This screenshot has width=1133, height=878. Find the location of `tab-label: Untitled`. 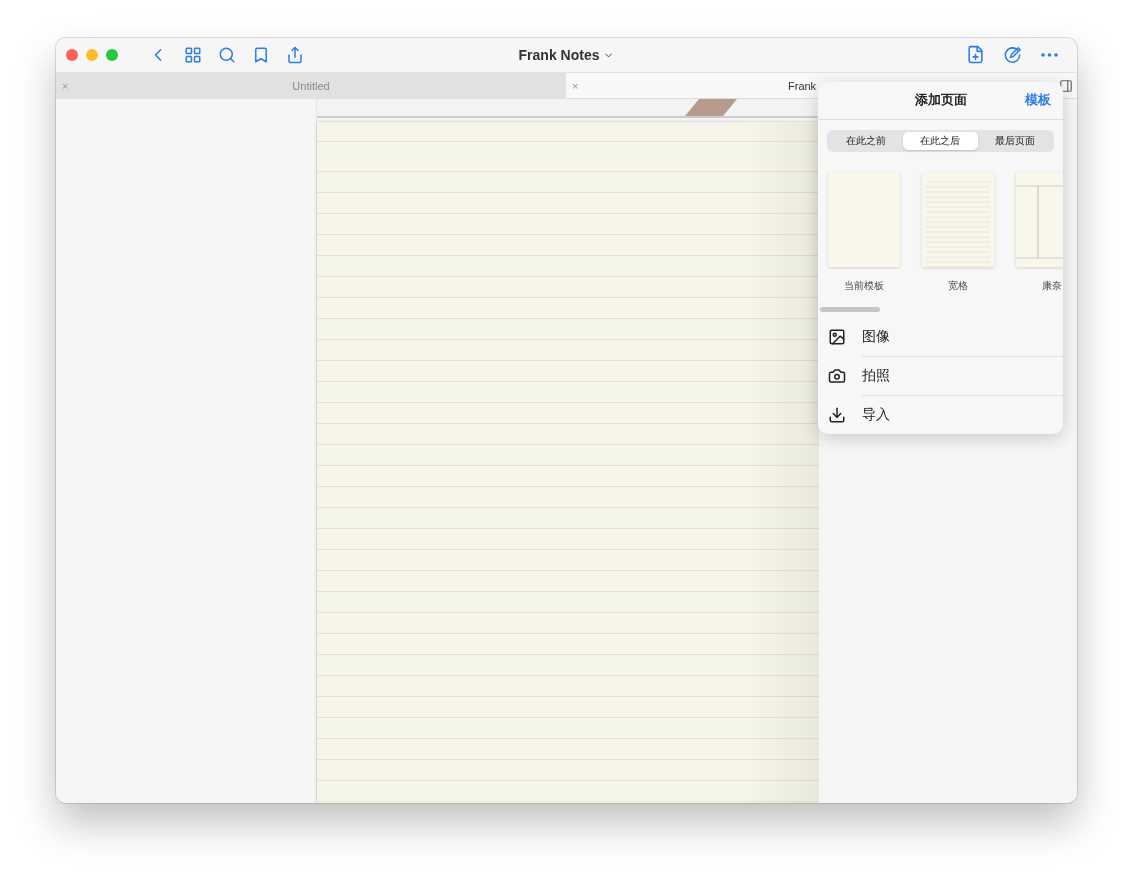

tab-label: Untitled is located at coordinates (311, 85).